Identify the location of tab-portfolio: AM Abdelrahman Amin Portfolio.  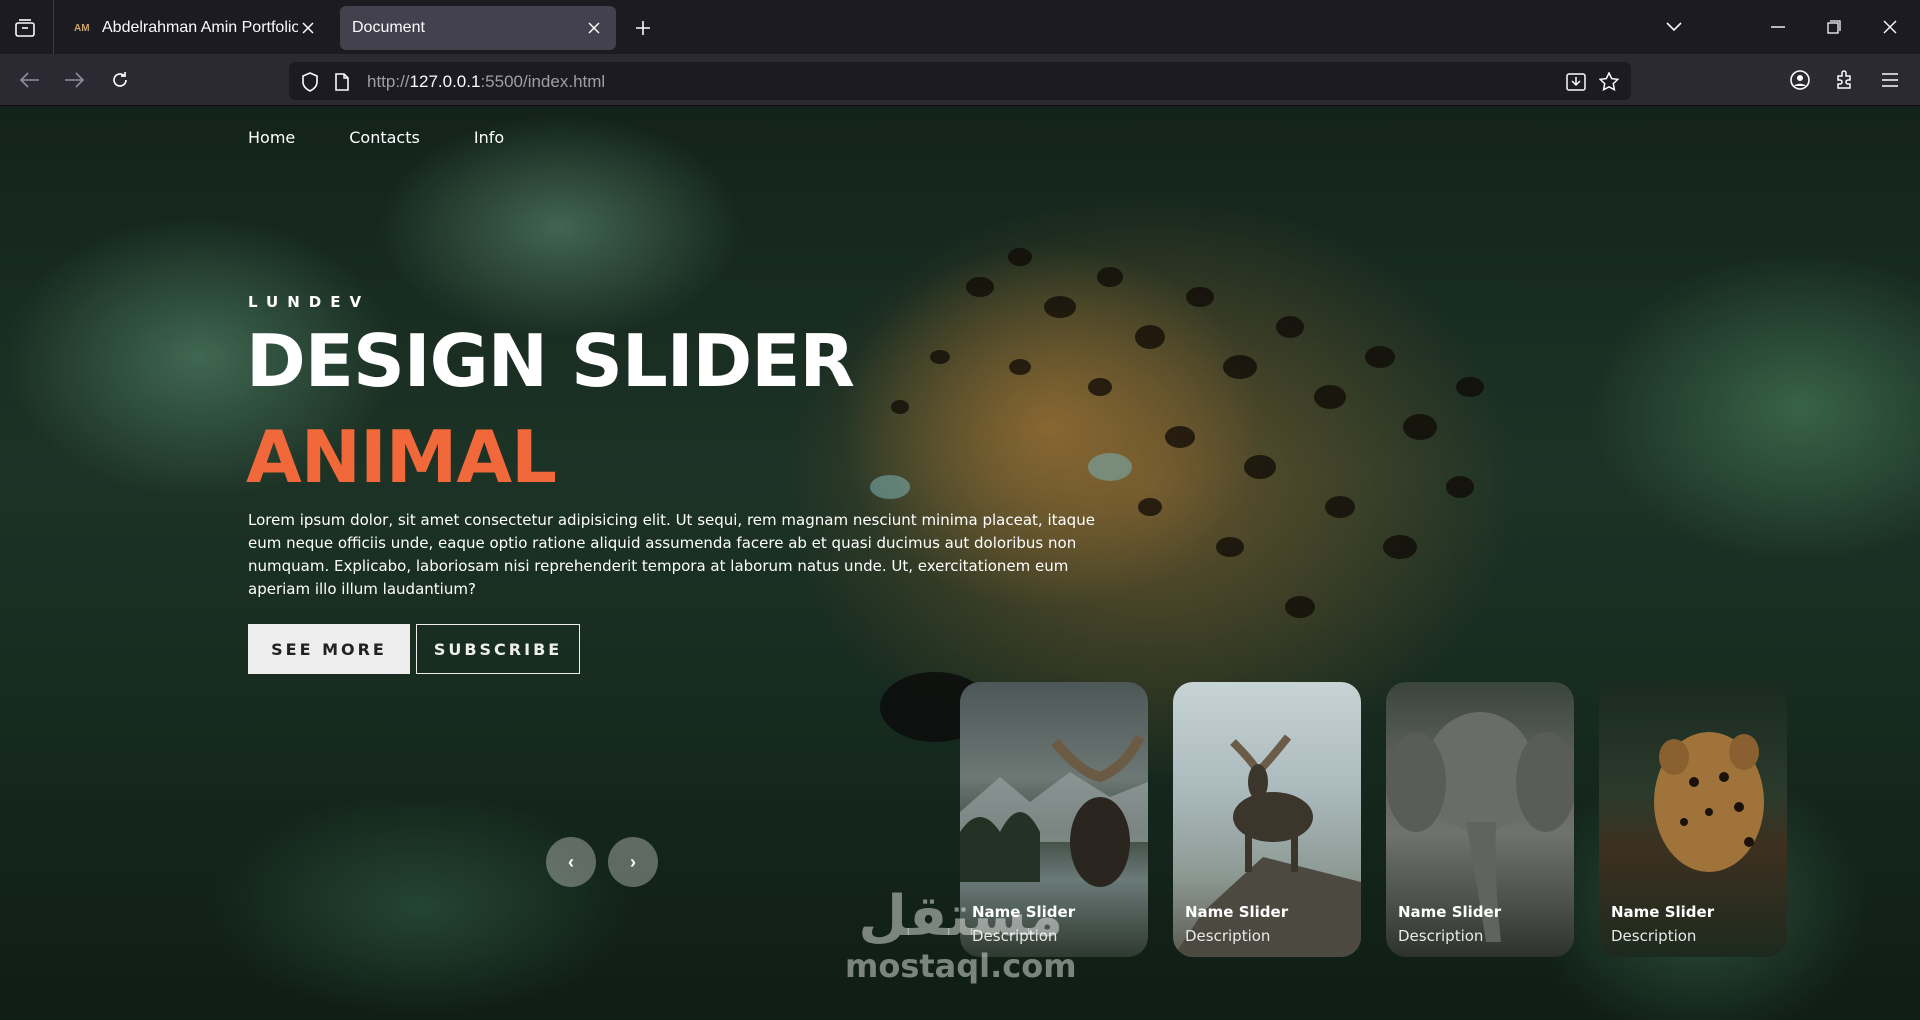
(196, 28).